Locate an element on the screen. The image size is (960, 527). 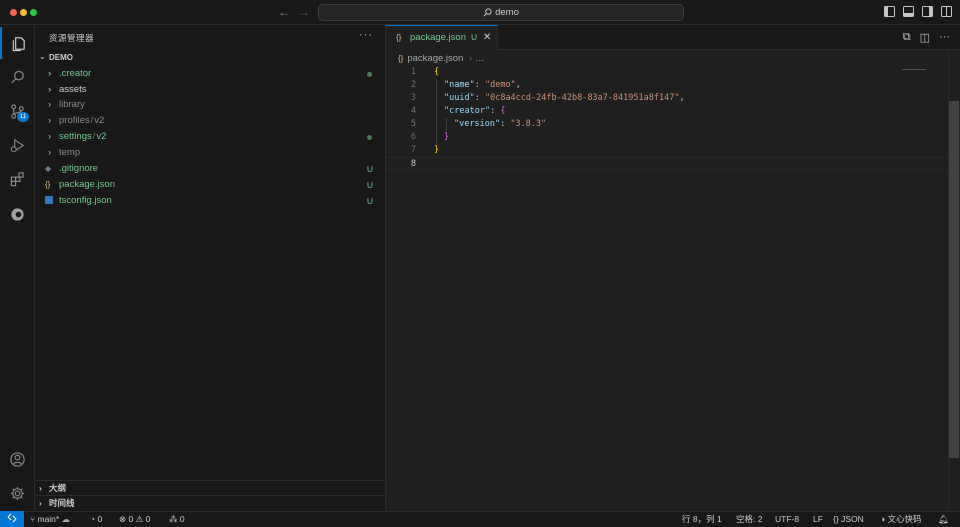
explorer-activity is located at coordinates (17, 43).